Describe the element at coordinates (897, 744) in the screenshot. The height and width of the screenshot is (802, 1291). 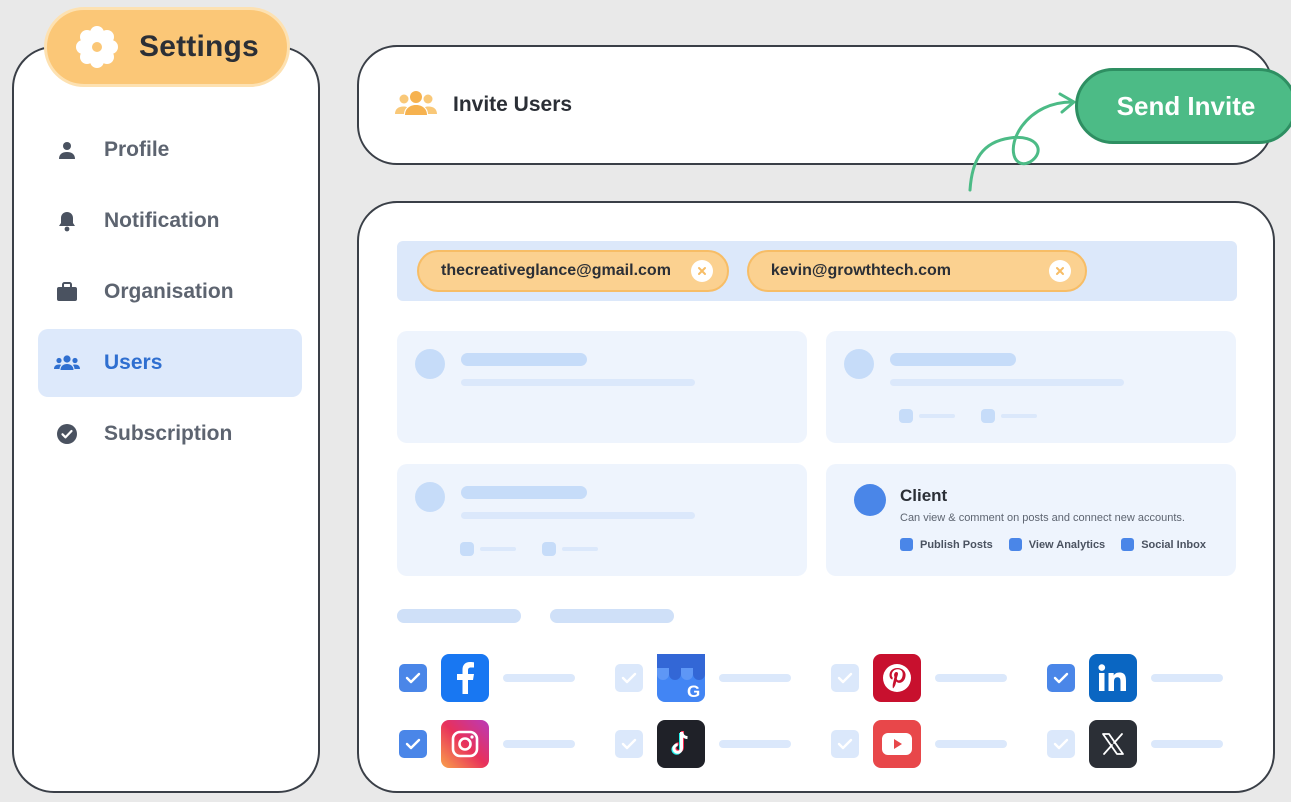
I see `youtube-icon` at that location.